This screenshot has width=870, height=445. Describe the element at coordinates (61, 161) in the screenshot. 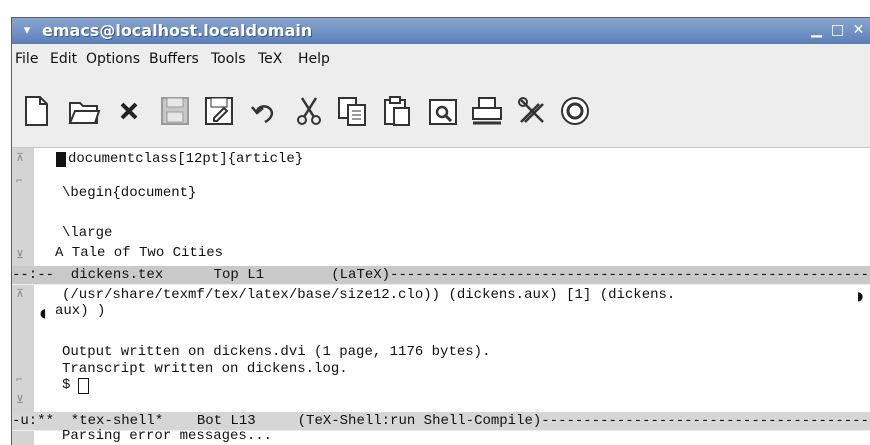

I see `cursor` at that location.